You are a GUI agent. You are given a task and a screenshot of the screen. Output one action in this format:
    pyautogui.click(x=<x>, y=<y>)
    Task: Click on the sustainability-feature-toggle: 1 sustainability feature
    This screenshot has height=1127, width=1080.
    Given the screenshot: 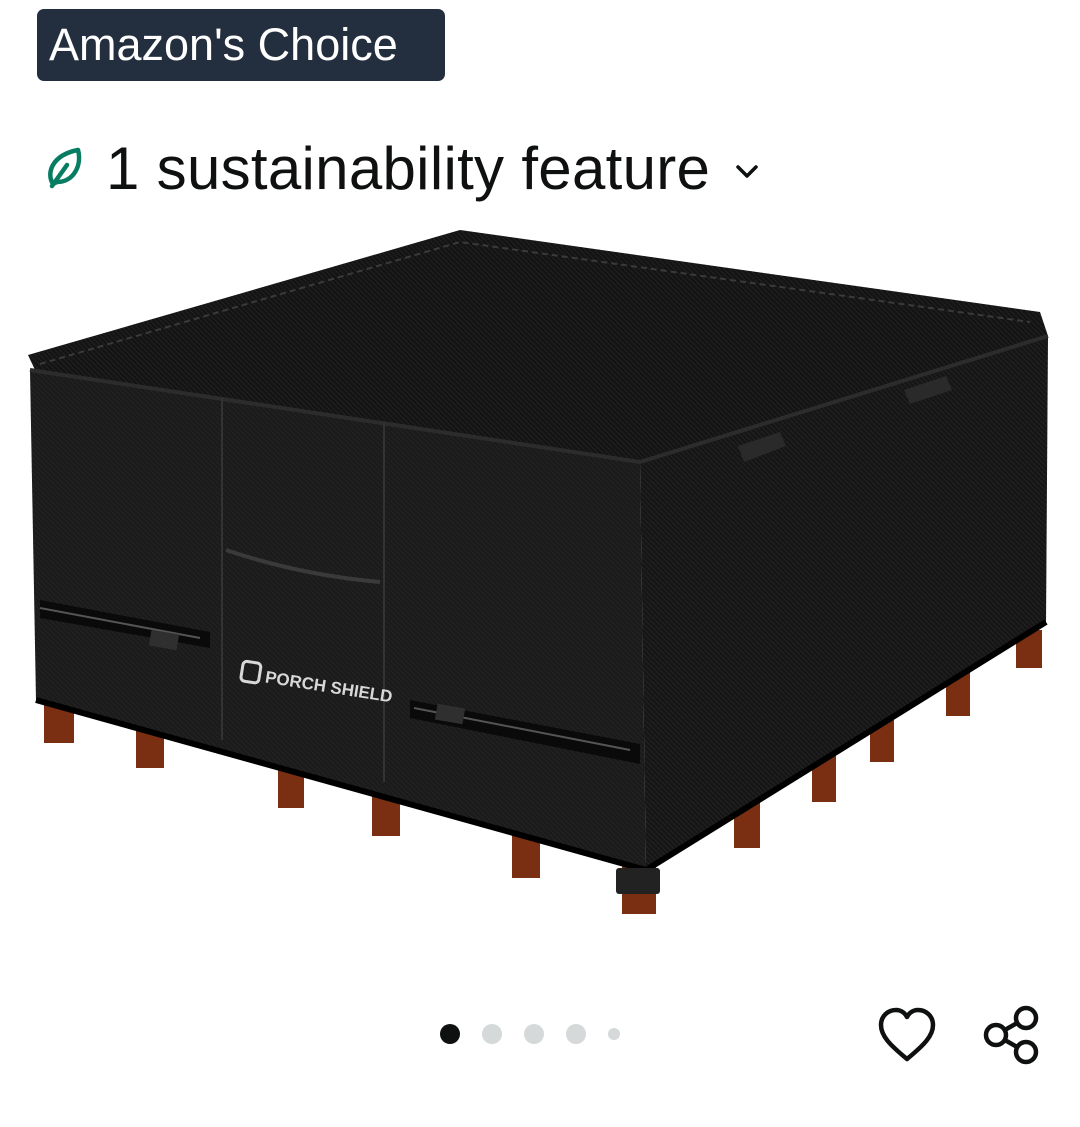 What is the action you would take?
    pyautogui.click(x=403, y=168)
    